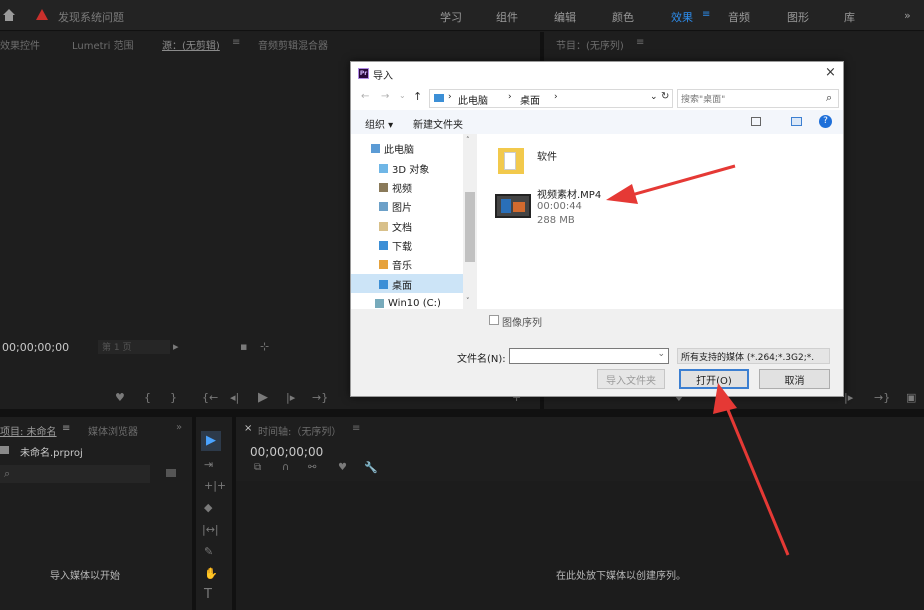  Describe the element at coordinates (371, 467) in the screenshot. I see `wrench-icon: 🔧` at that location.